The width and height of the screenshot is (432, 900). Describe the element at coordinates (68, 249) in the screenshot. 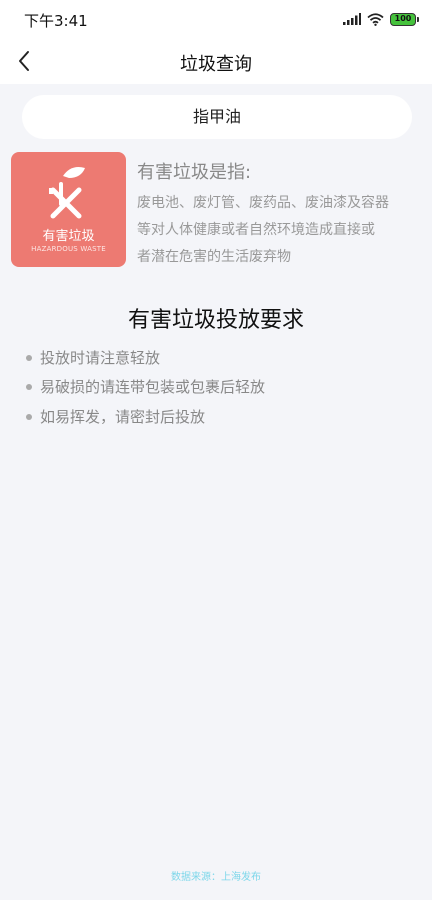

I see `category-name-en: HAZARDOUS WASTE` at that location.